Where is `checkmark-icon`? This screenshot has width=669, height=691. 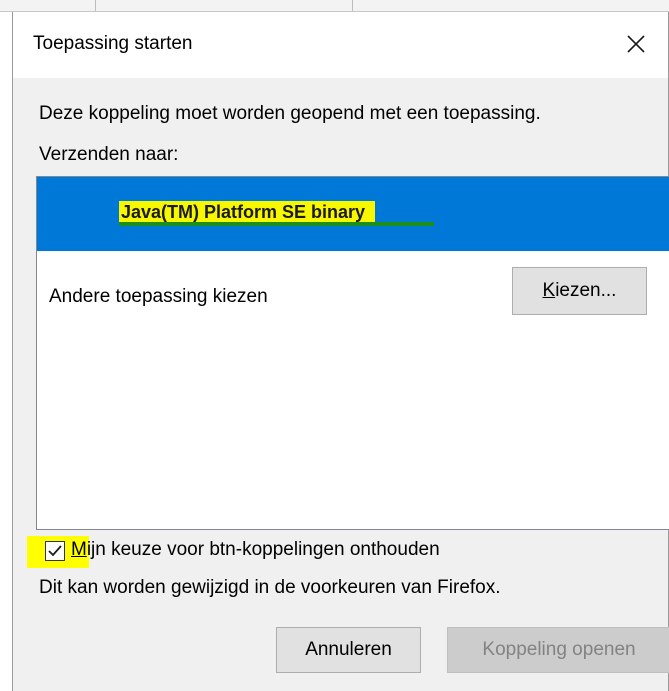
checkmark-icon is located at coordinates (55, 551).